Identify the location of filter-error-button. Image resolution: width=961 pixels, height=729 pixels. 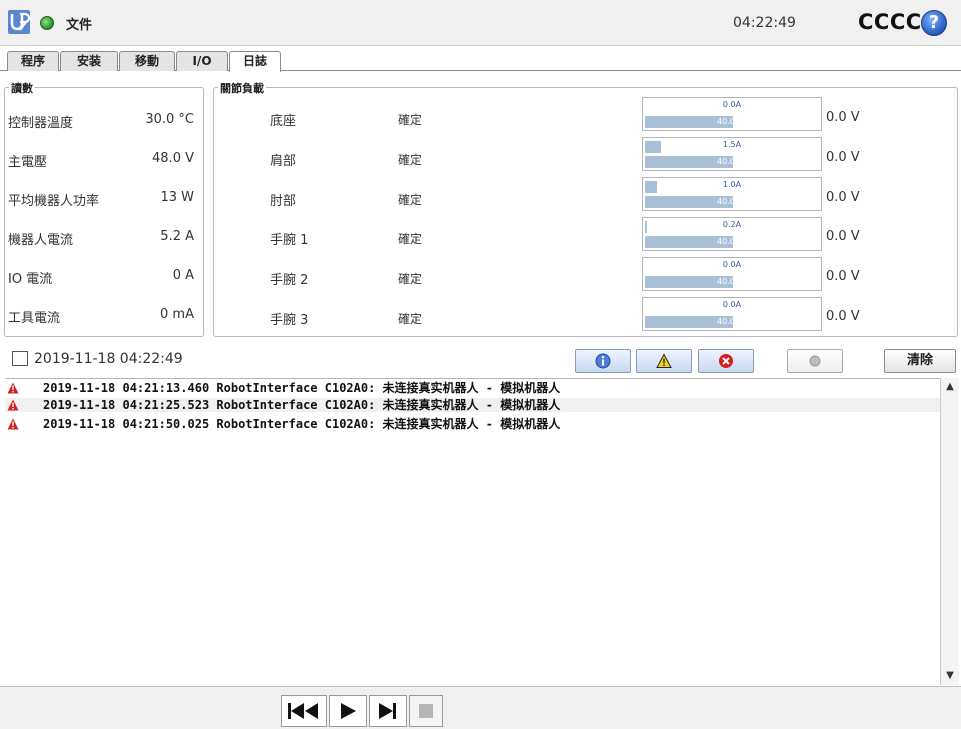
(726, 361).